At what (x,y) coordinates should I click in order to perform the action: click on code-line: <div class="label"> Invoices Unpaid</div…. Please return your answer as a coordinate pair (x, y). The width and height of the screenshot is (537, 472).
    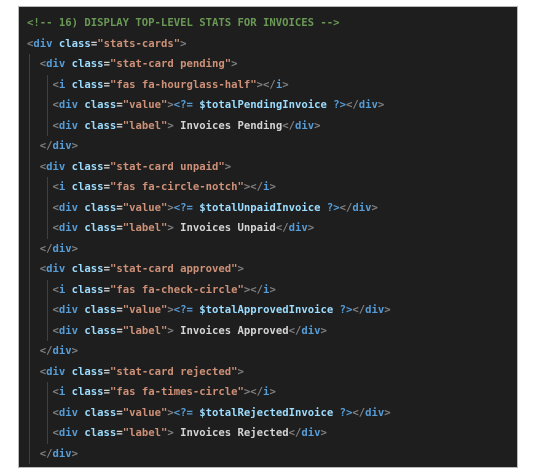
    Looking at the image, I should click on (272, 228).